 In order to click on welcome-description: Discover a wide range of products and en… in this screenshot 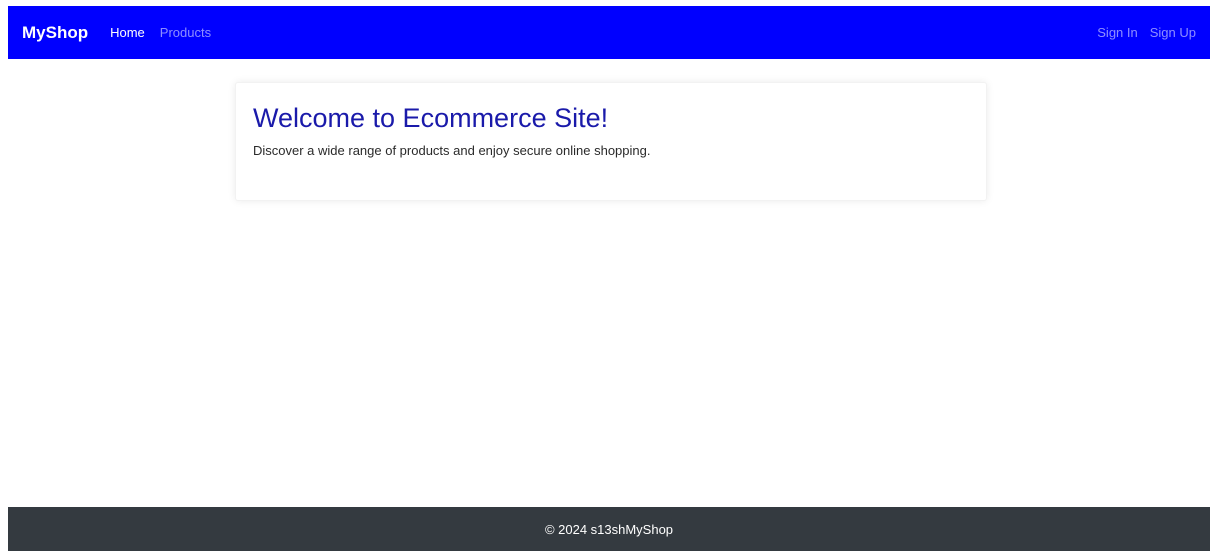, I will do `click(452, 150)`.